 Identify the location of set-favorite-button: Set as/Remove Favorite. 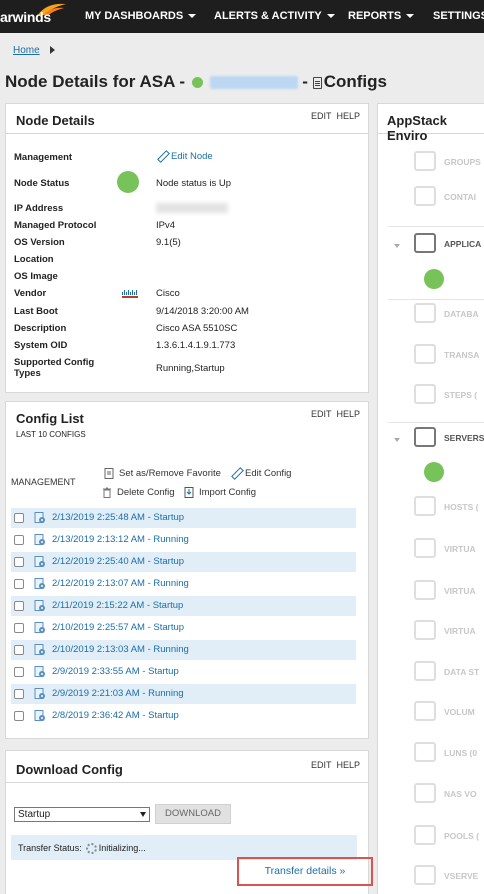
(162, 473).